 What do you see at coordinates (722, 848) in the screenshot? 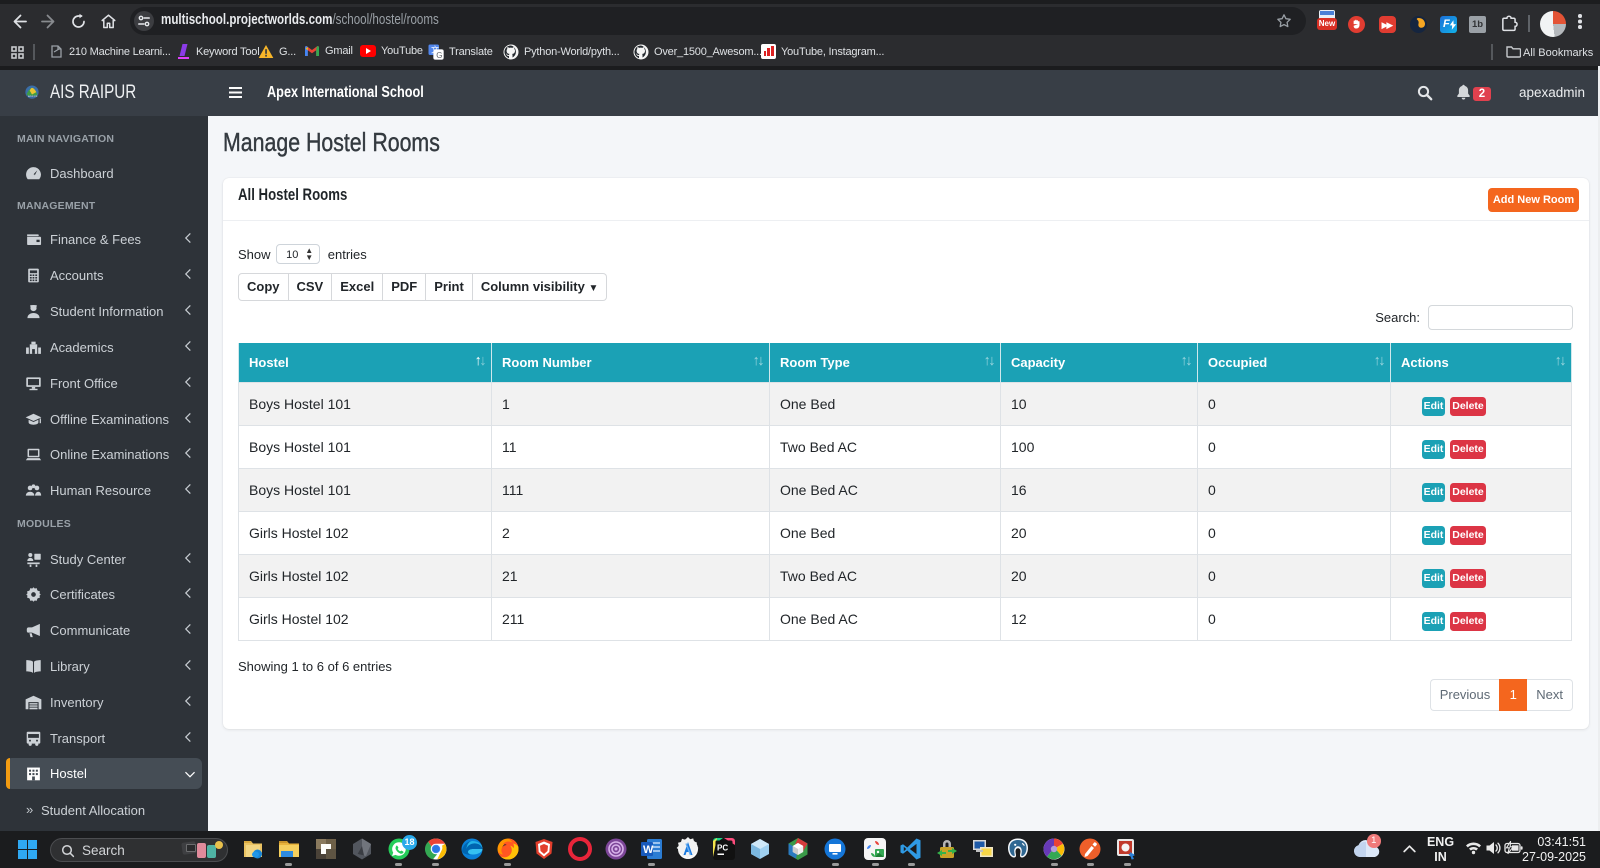
I see `svg-text: PC` at bounding box center [722, 848].